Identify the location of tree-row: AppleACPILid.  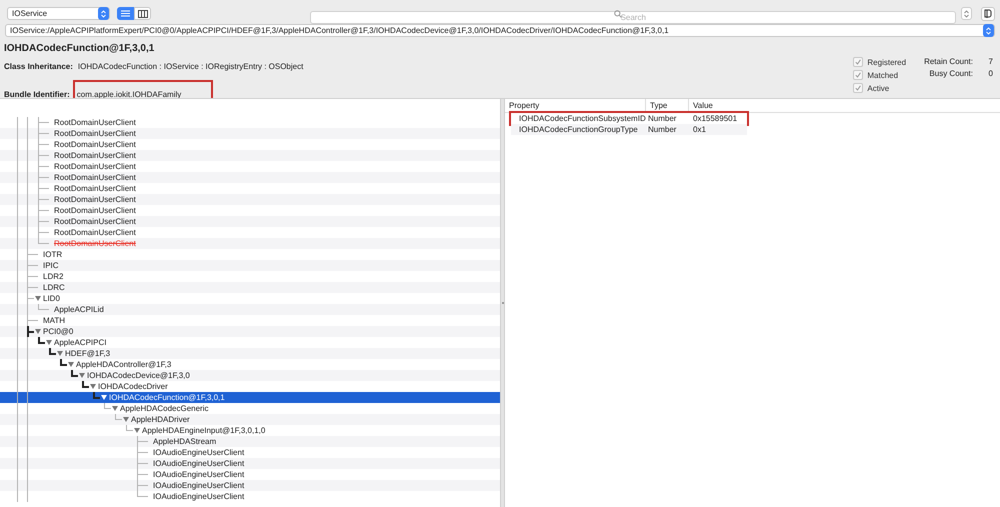
(250, 309).